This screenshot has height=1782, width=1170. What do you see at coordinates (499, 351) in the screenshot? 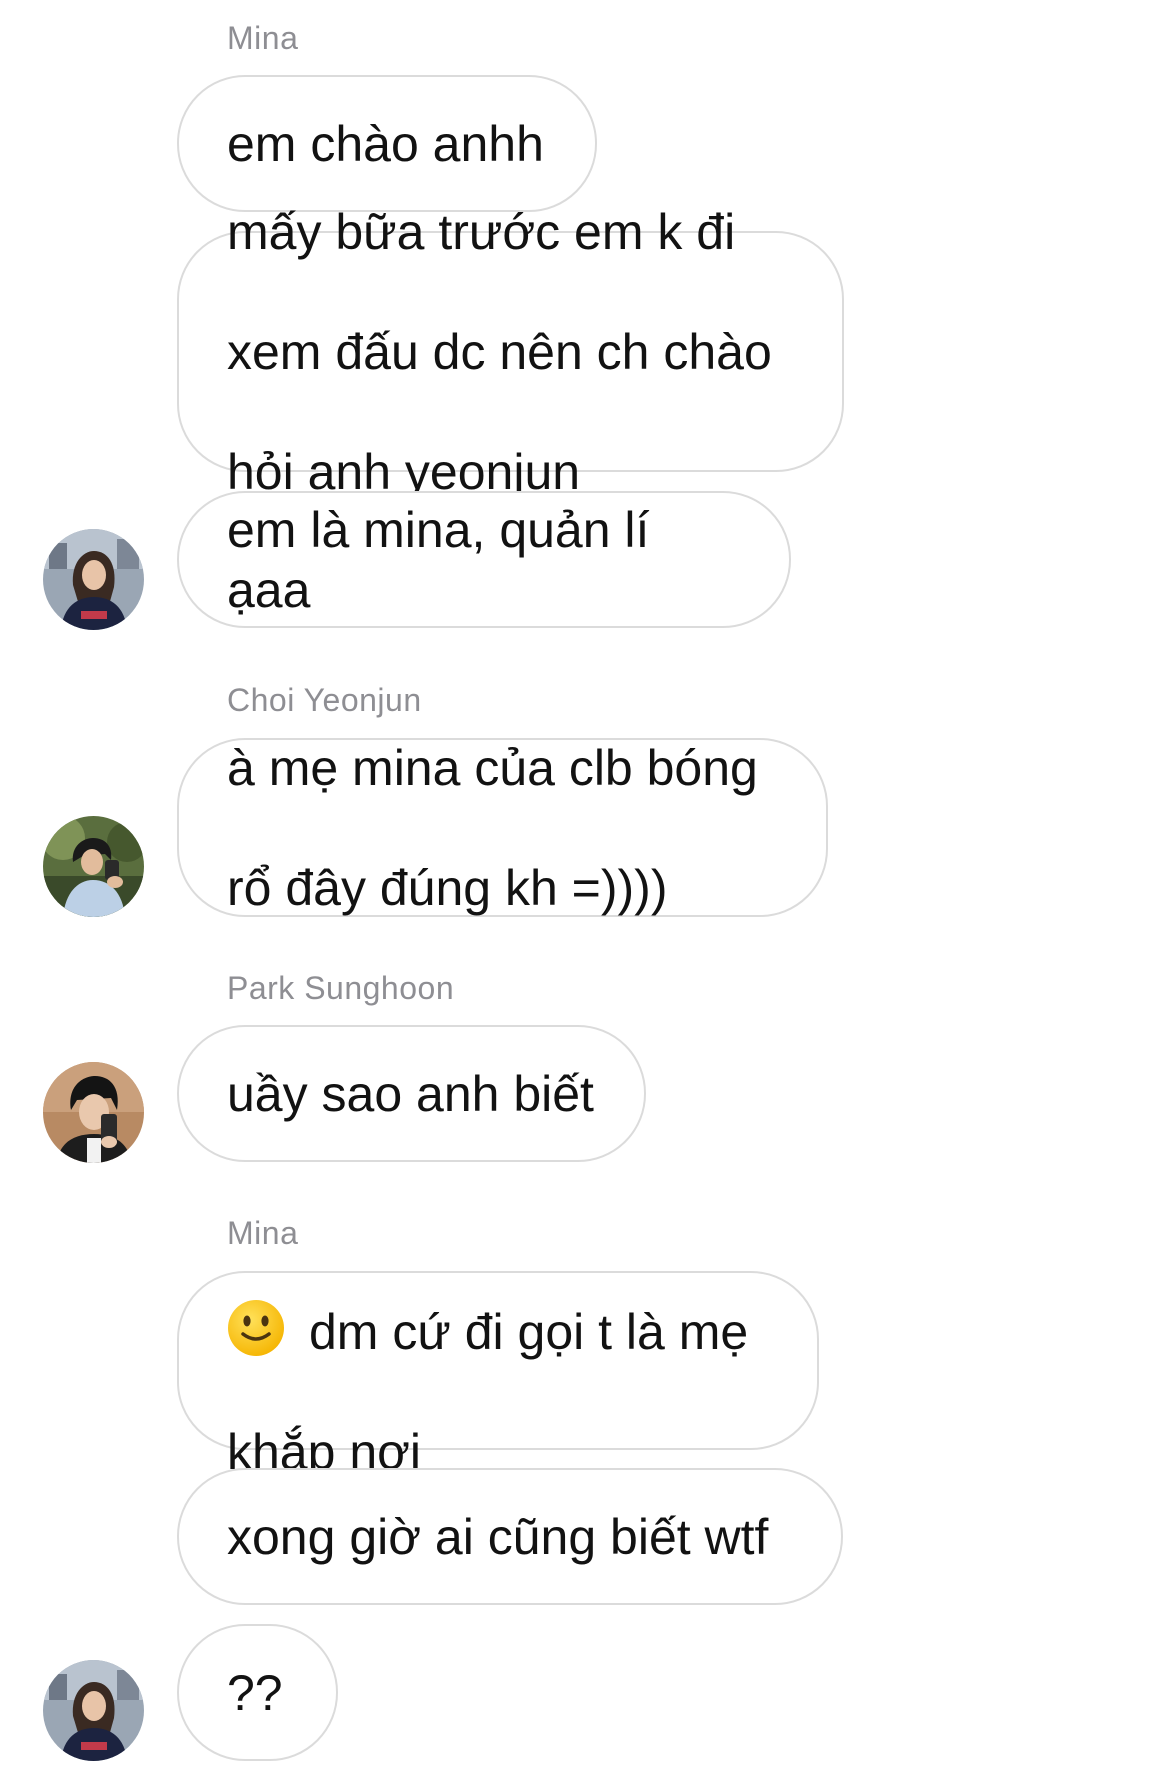
I see `message-text: xem đấu dc nên ch chào` at bounding box center [499, 351].